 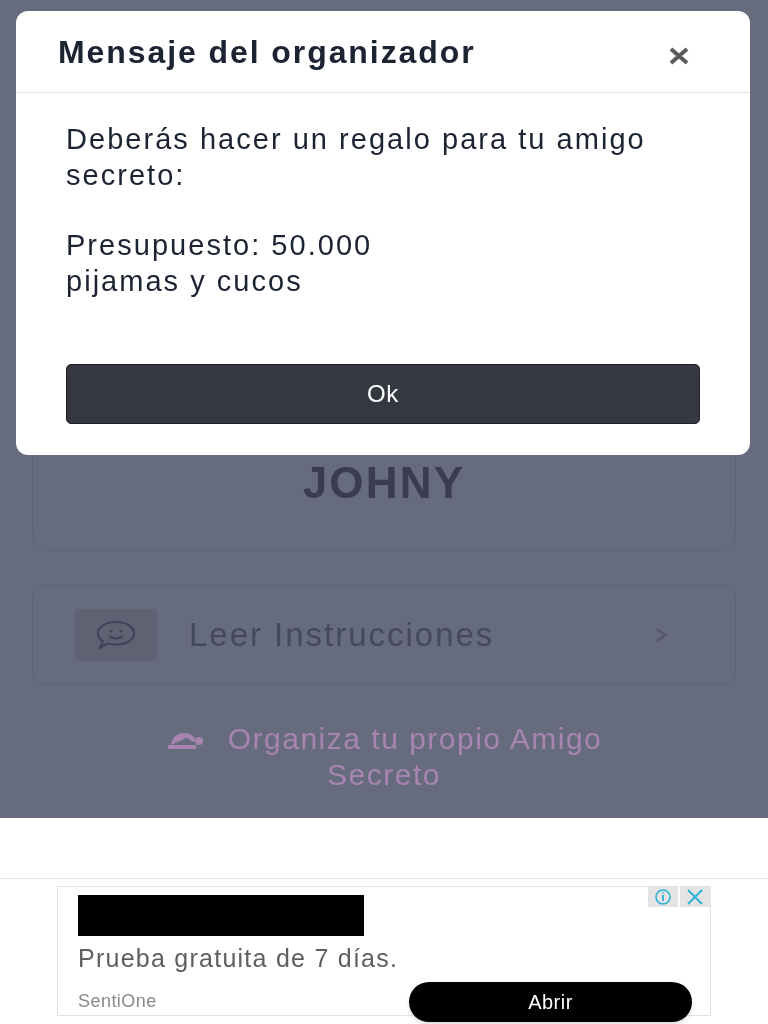 I want to click on ok-button: Ok, so click(x=383, y=394).